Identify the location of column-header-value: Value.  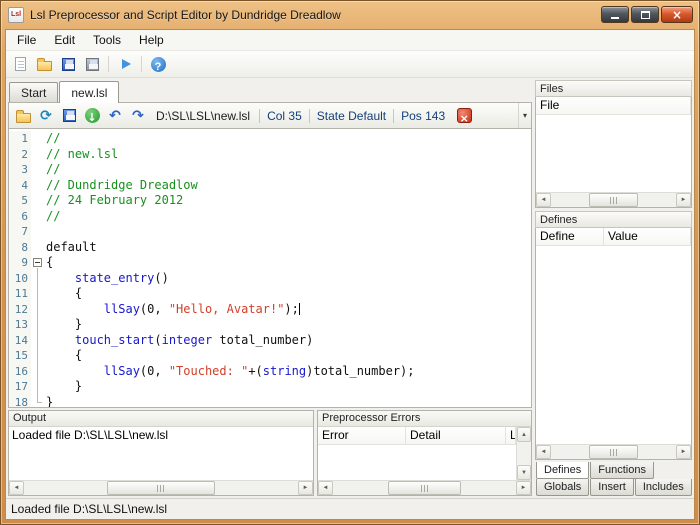
(647, 236).